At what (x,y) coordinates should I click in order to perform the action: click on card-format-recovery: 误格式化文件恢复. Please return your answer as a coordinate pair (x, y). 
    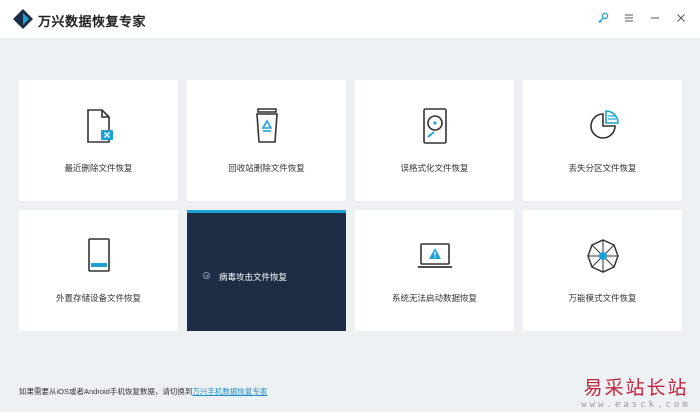
    Looking at the image, I should click on (434, 140).